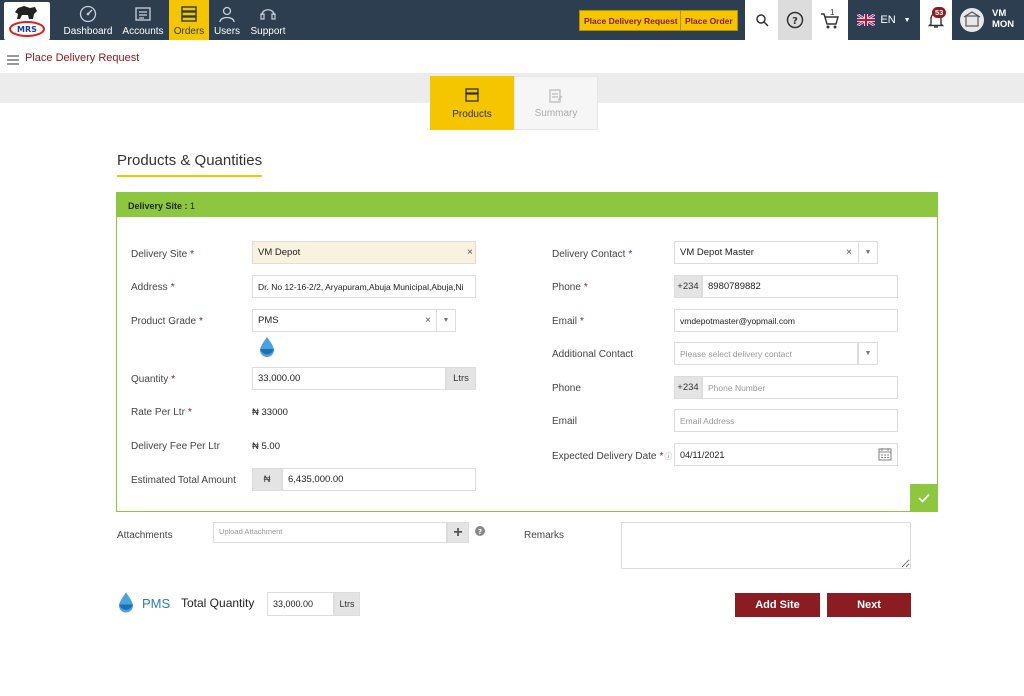 This screenshot has height=696, width=1024. I want to click on delivery-fee-value: ₦ 5.00, so click(266, 446).